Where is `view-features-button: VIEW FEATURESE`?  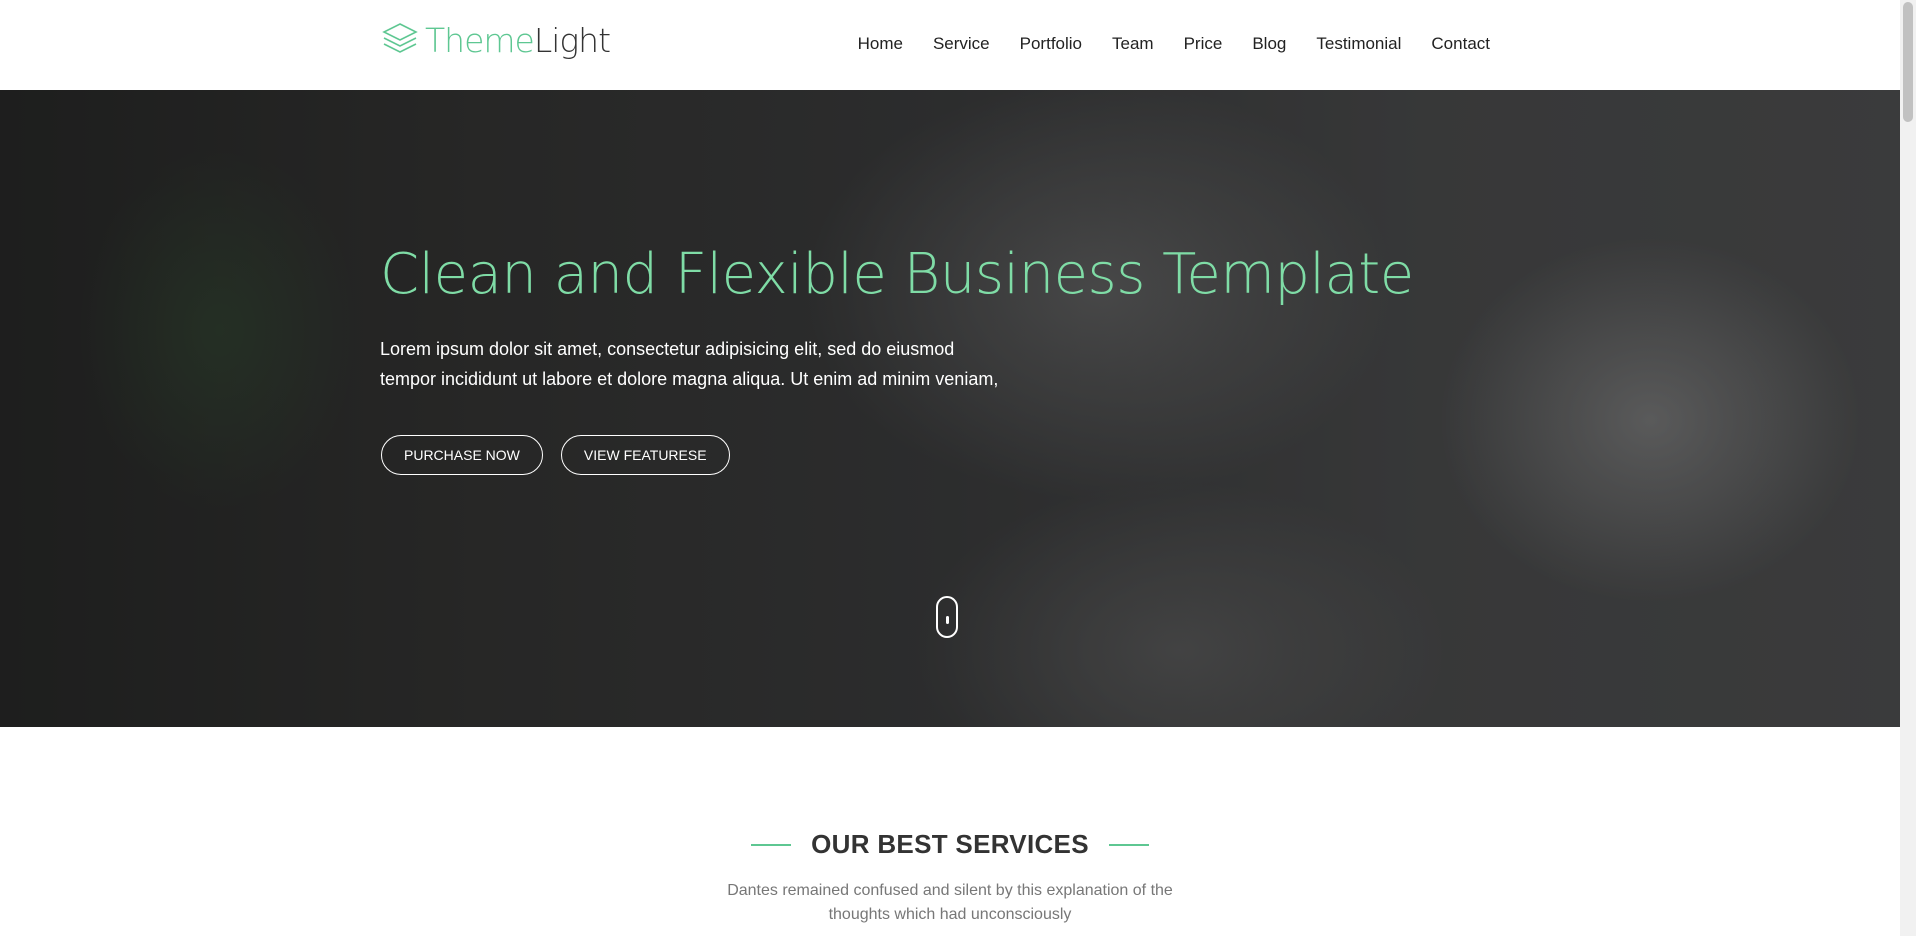
view-features-button: VIEW FEATURESE is located at coordinates (645, 455).